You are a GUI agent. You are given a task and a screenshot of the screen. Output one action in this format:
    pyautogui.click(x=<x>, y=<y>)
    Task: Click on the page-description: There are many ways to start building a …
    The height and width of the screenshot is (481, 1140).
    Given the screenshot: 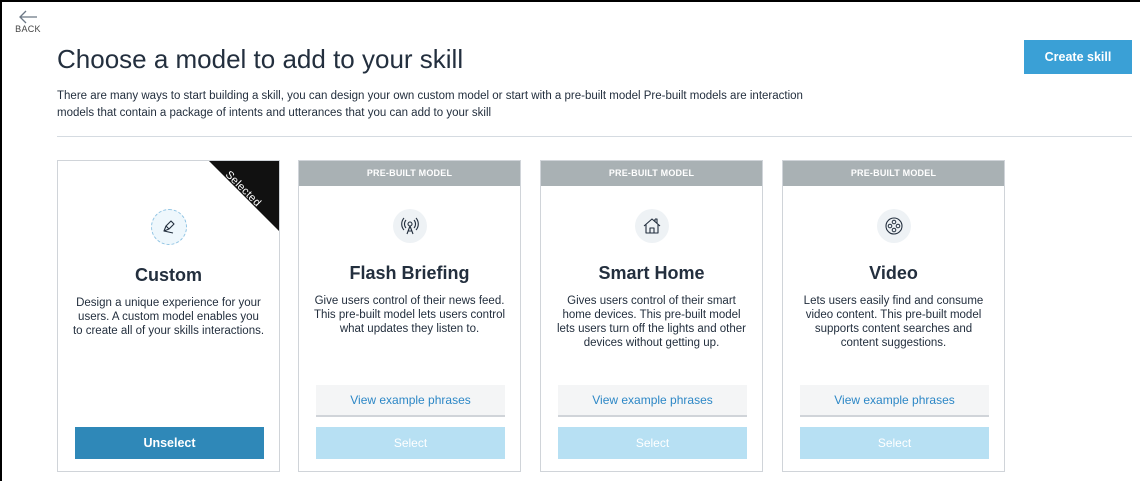 What is the action you would take?
    pyautogui.click(x=430, y=104)
    